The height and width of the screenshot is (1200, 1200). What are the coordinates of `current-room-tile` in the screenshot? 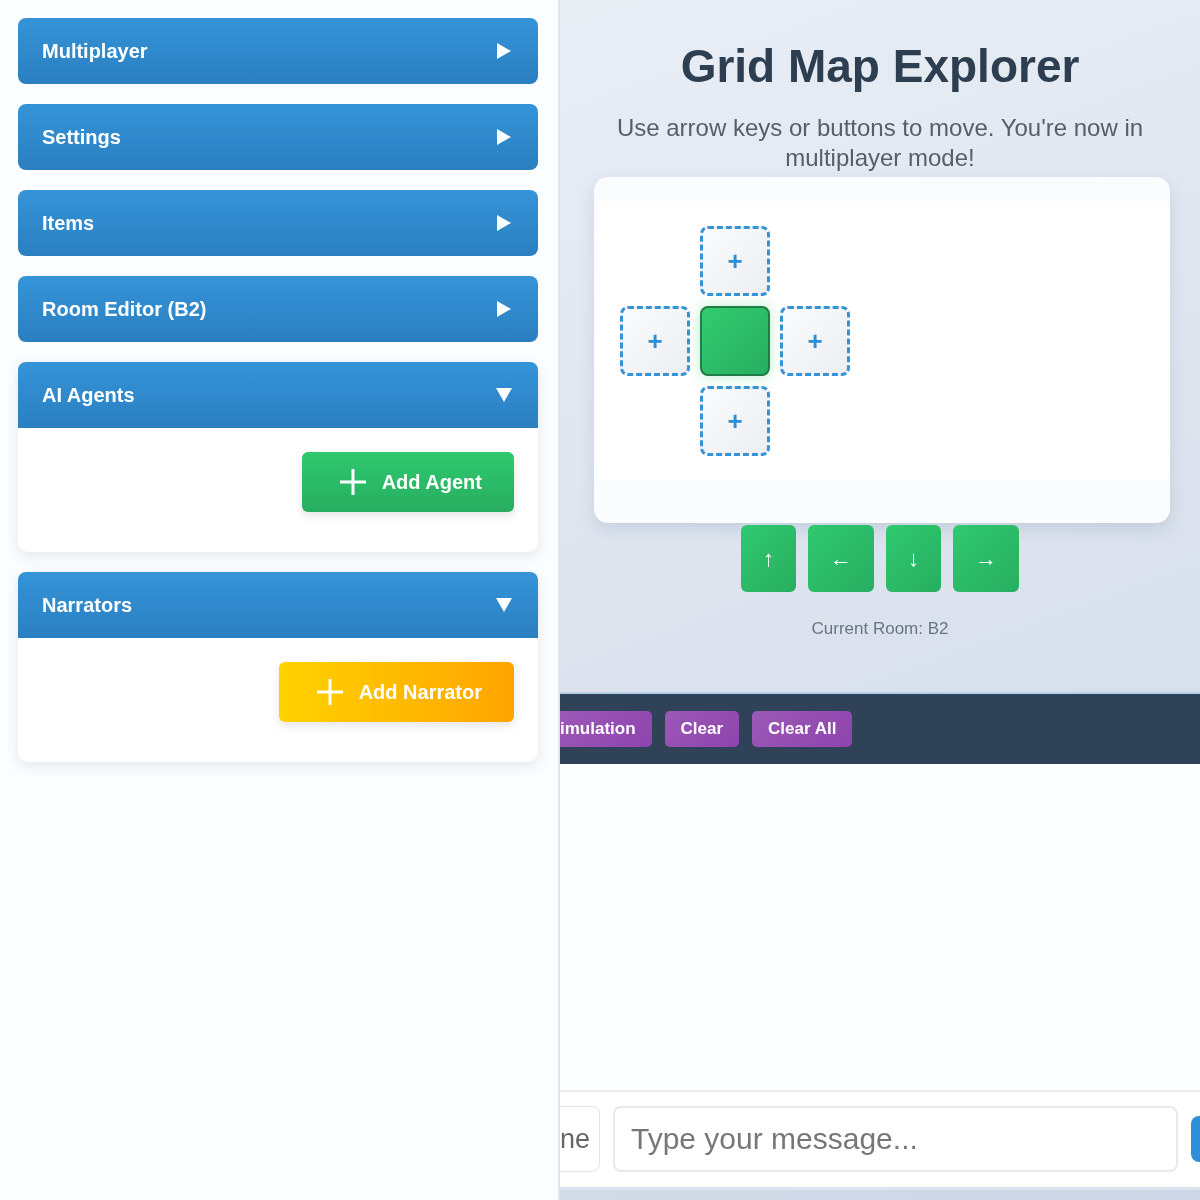 It's located at (735, 341).